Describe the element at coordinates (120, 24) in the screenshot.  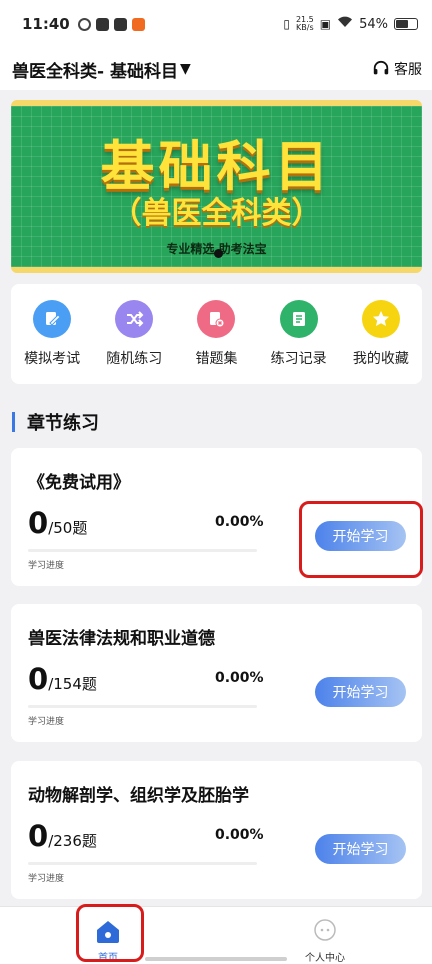
I see `mail-notification-icon` at that location.